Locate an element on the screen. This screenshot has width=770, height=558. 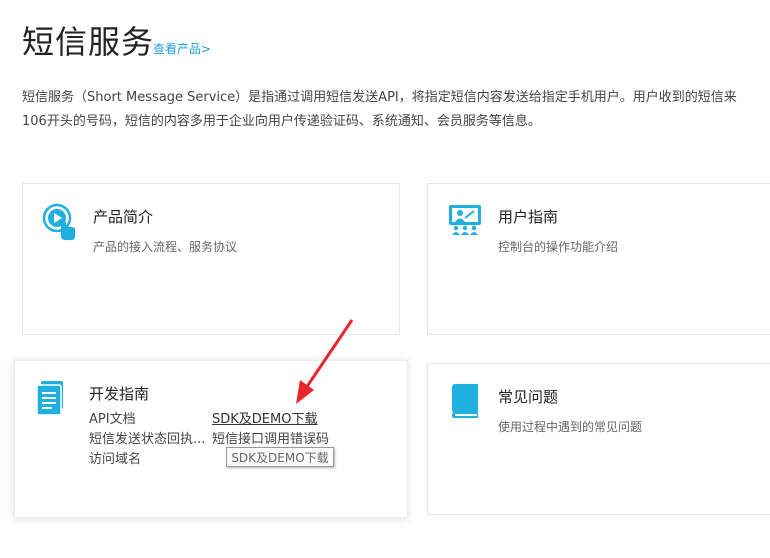
card-subtitle: 使用过程中遇到的常见问题 is located at coordinates (570, 427).